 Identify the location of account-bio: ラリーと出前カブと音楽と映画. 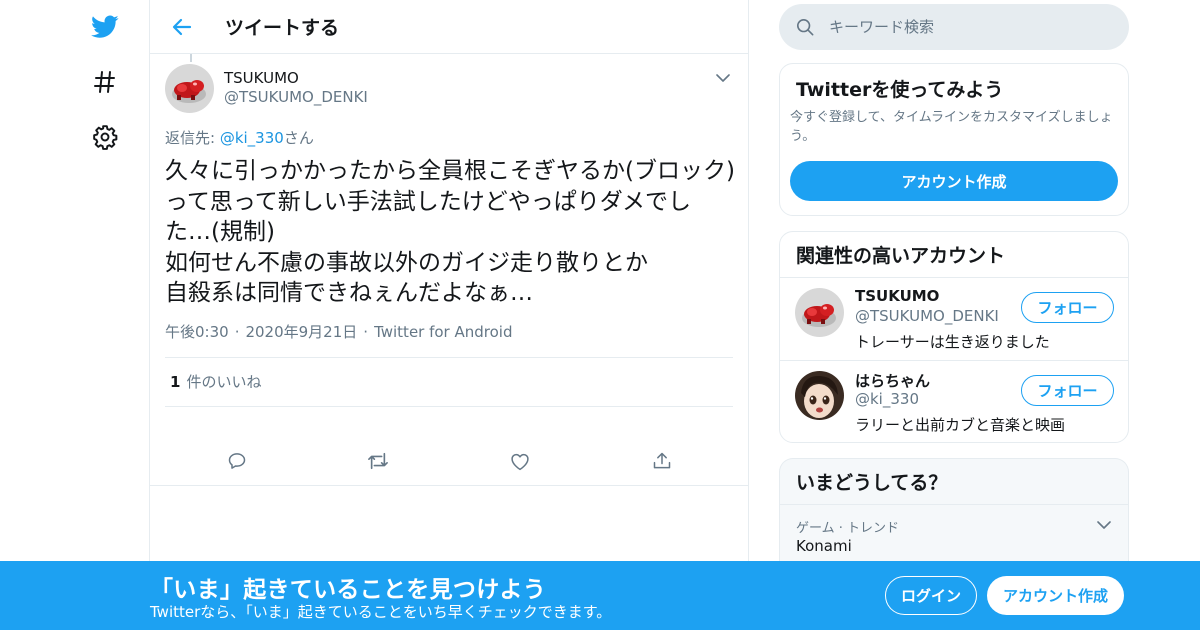
(960, 425).